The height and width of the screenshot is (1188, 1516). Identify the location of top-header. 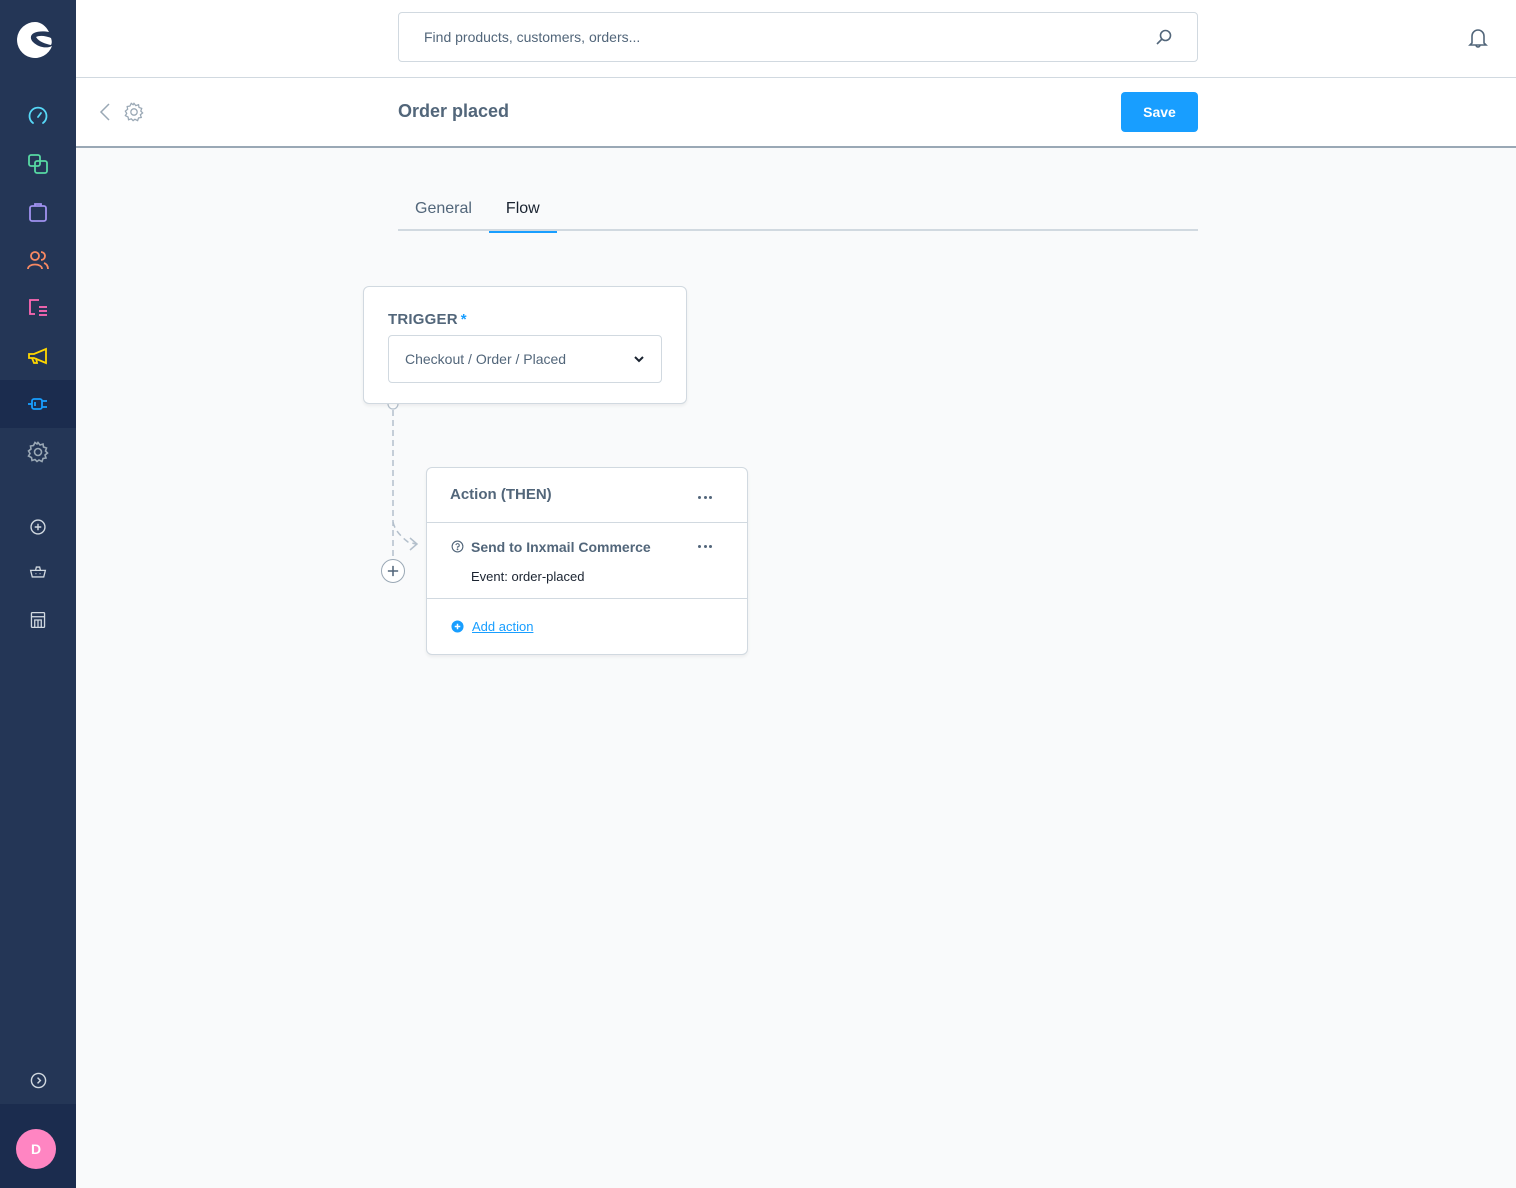
(796, 39).